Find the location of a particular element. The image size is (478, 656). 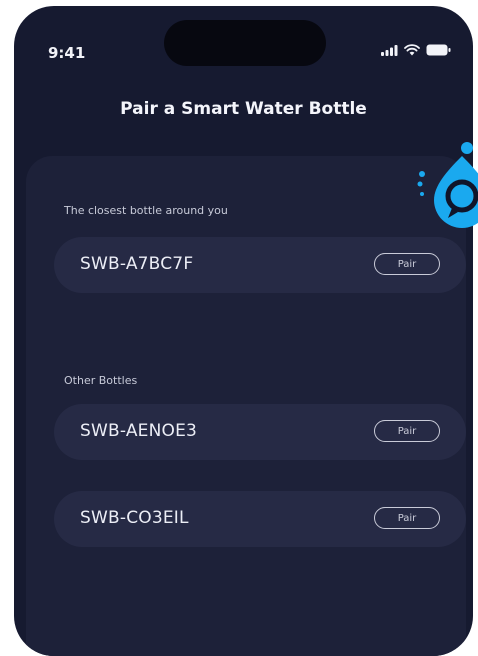

closest-section-label: The closest bottle around you is located at coordinates (146, 210).